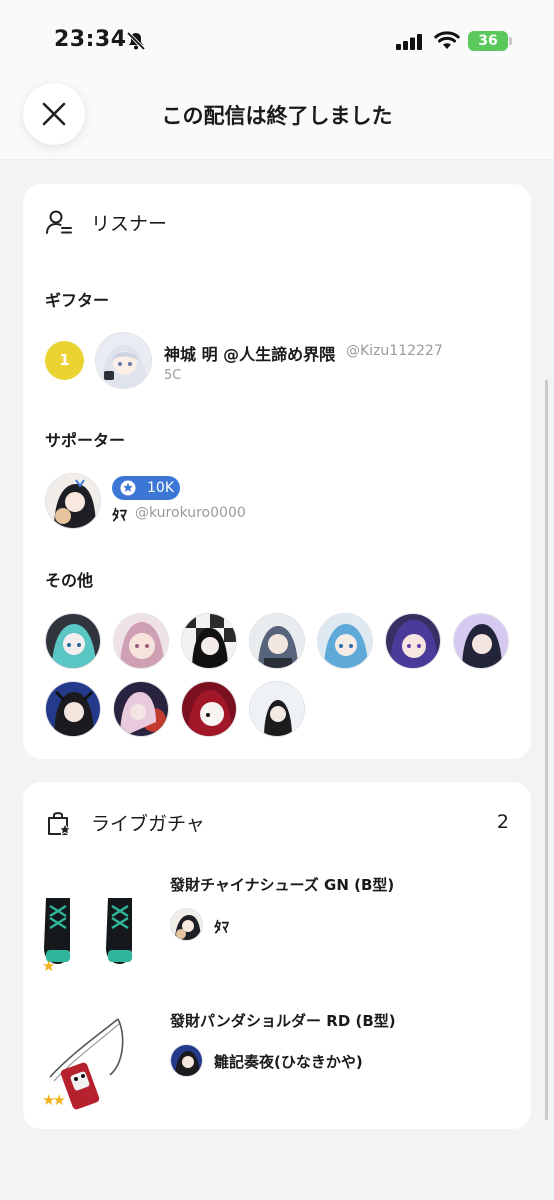 This screenshot has width=554, height=1200. I want to click on header: この配信は終了しました, so click(277, 120).